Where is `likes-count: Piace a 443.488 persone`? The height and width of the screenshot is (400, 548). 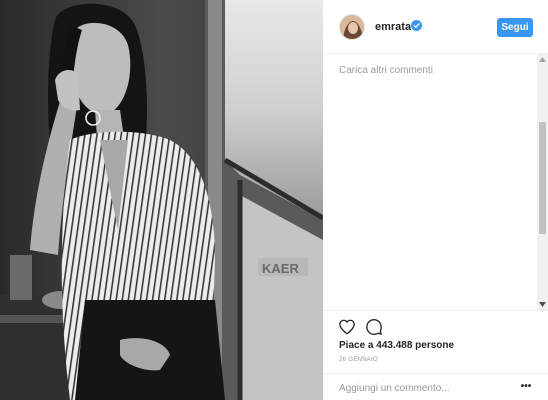 likes-count: Piace a 443.488 persone is located at coordinates (396, 345).